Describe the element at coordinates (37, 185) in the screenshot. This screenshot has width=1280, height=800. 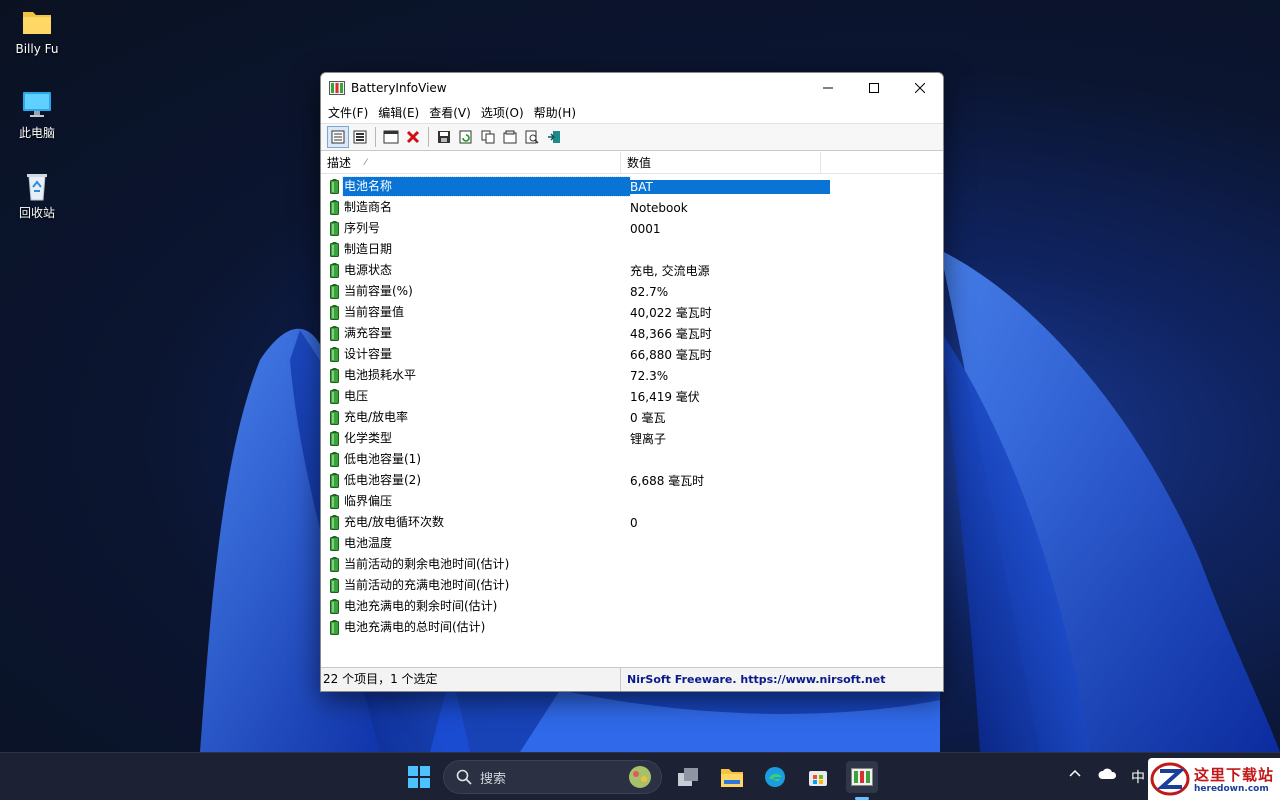
I see `recycle-bin-icon` at that location.